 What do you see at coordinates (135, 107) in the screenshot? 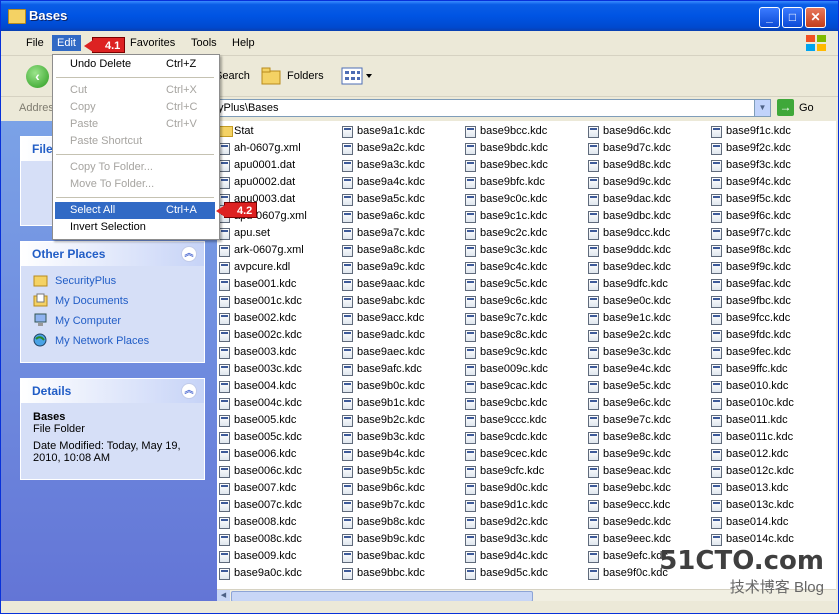
I see `menu-item-copy: Copy Ctrl+C` at bounding box center [135, 107].